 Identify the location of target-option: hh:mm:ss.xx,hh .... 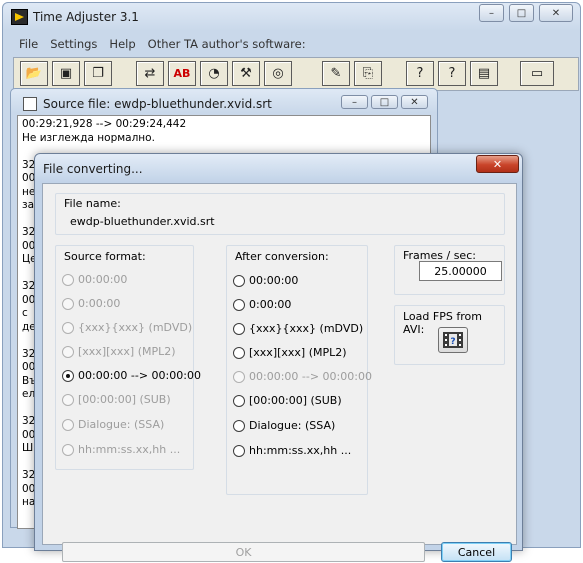
(292, 450).